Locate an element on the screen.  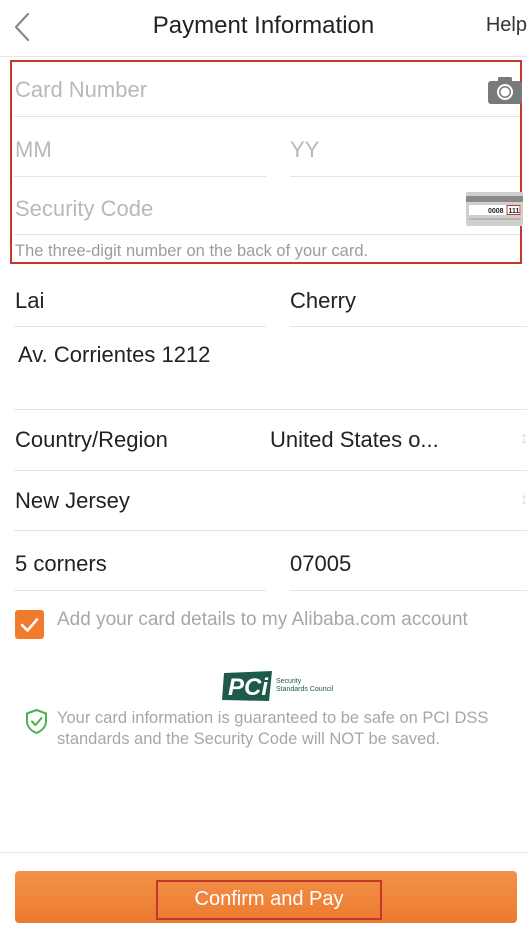
security-code-field: Security Code is located at coordinates (225, 209).